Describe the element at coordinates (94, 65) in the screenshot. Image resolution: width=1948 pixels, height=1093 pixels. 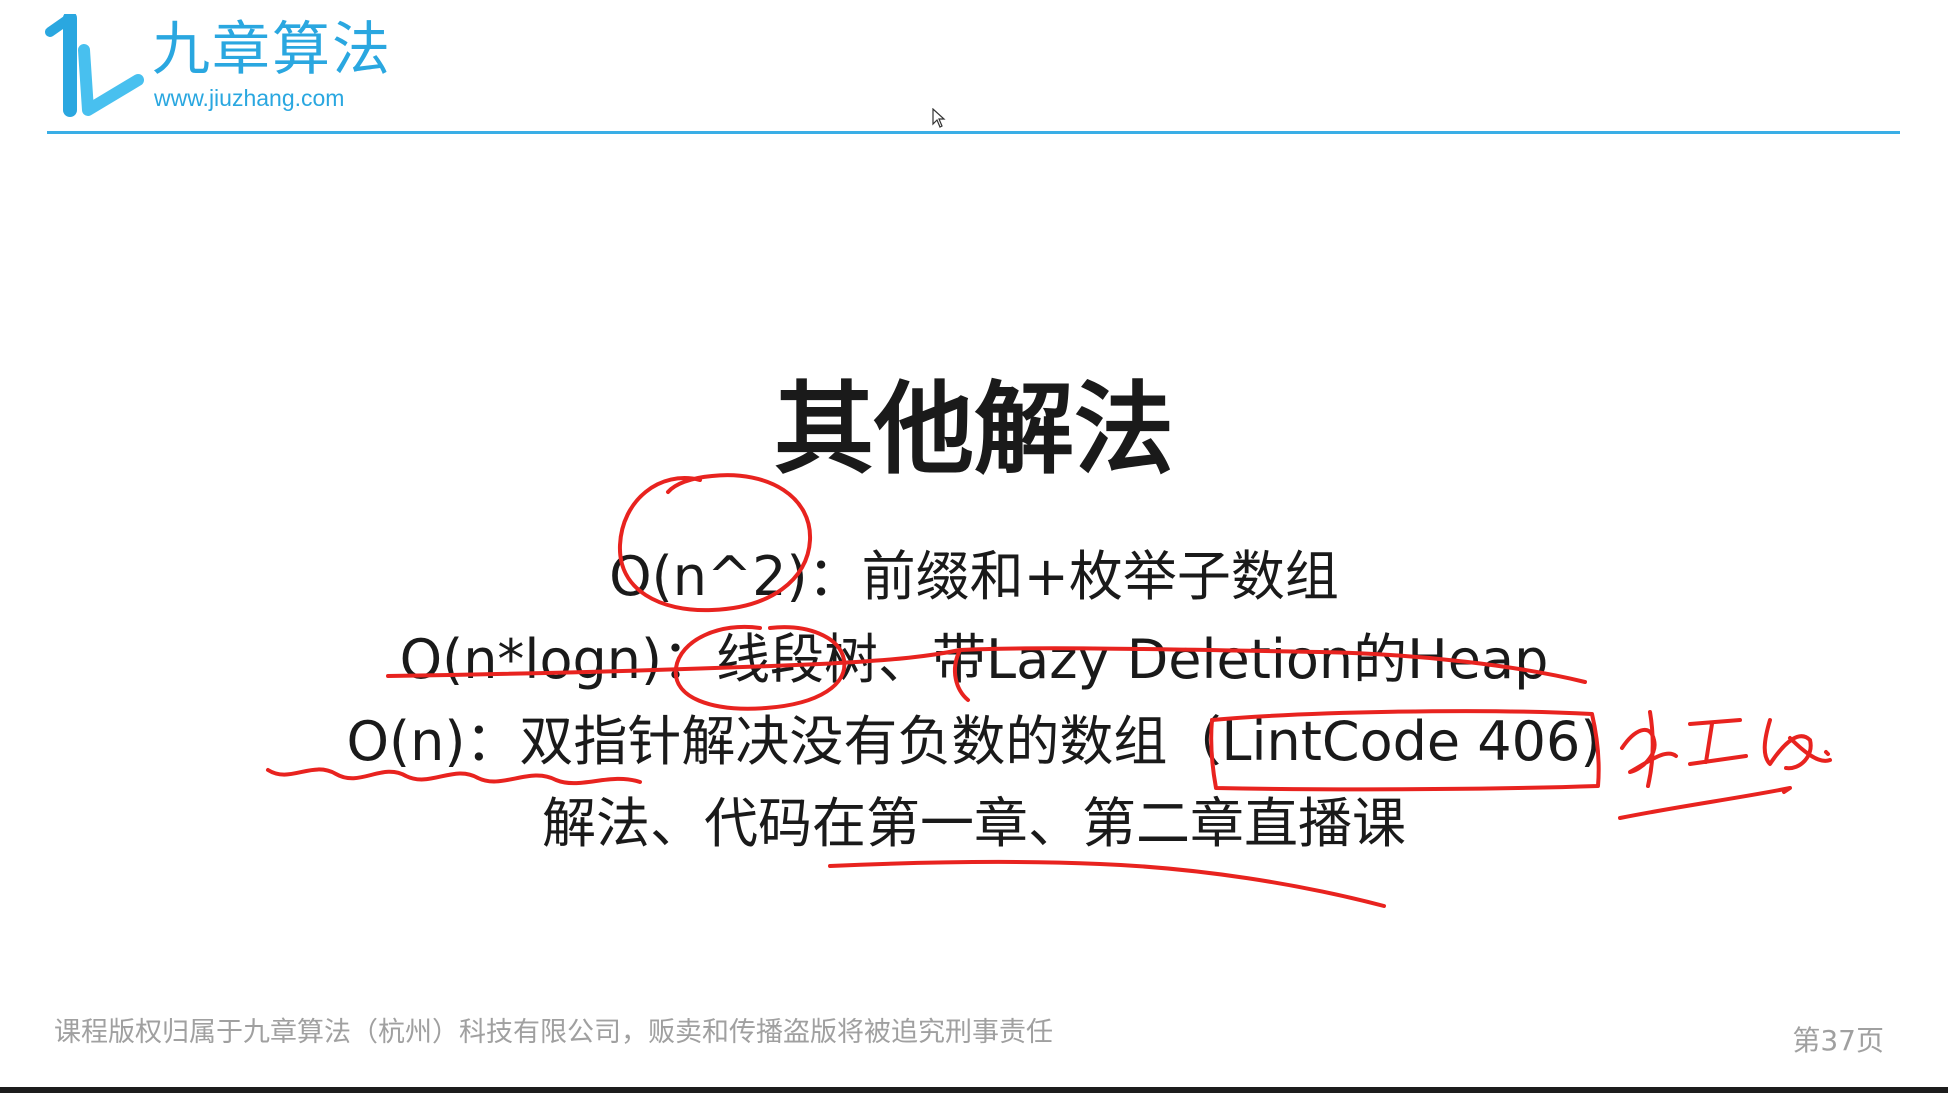
I see `jiuzhang-logo-icon` at that location.